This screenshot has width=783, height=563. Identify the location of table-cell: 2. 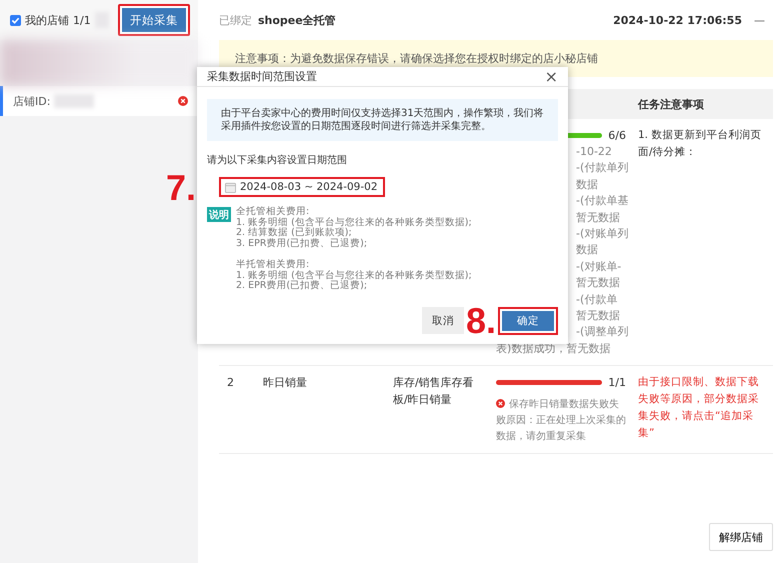
(230, 383).